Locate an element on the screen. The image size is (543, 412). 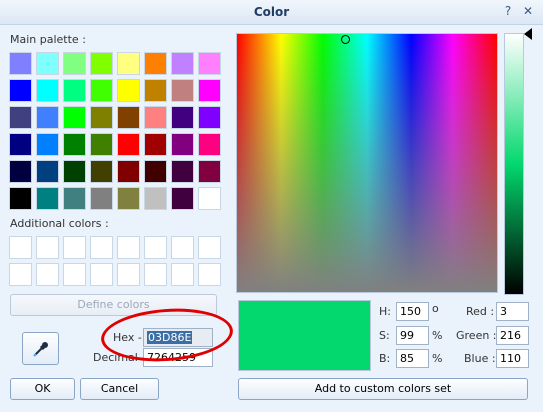
main-palette-label: Main palette : is located at coordinates (48, 39).